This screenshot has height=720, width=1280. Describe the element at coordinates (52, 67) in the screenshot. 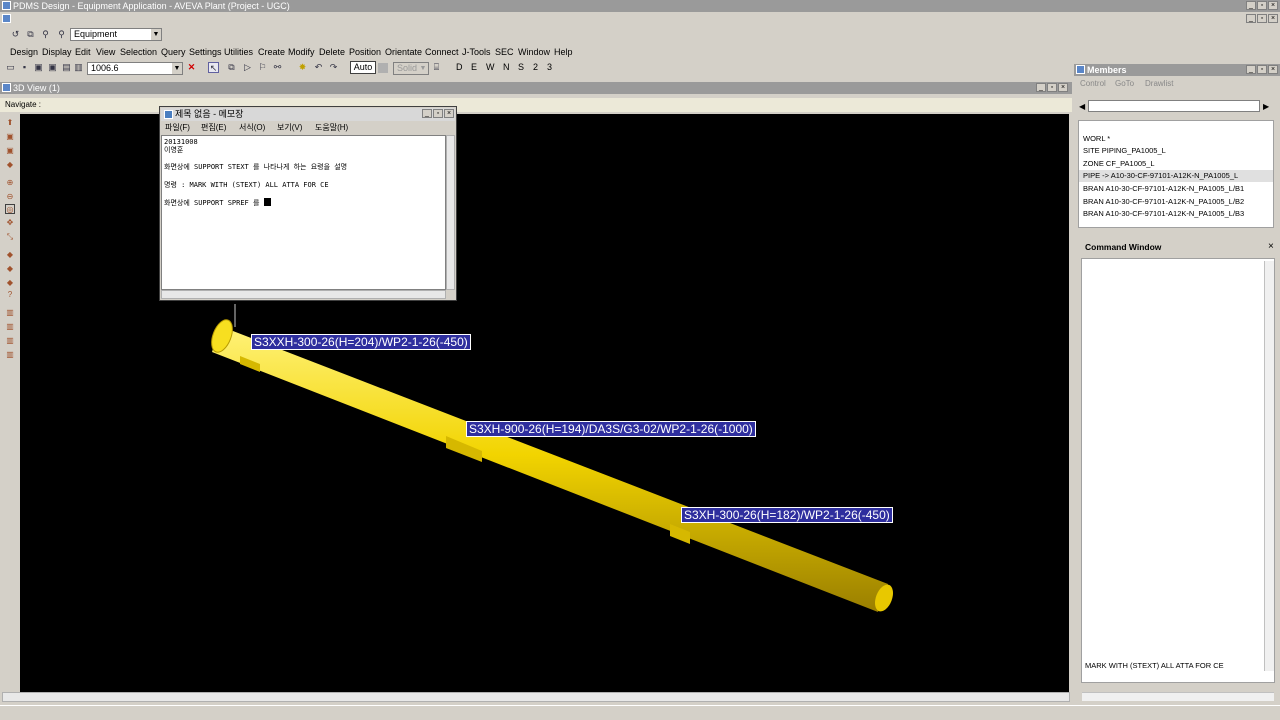

I see `window2-icon: ▣` at that location.